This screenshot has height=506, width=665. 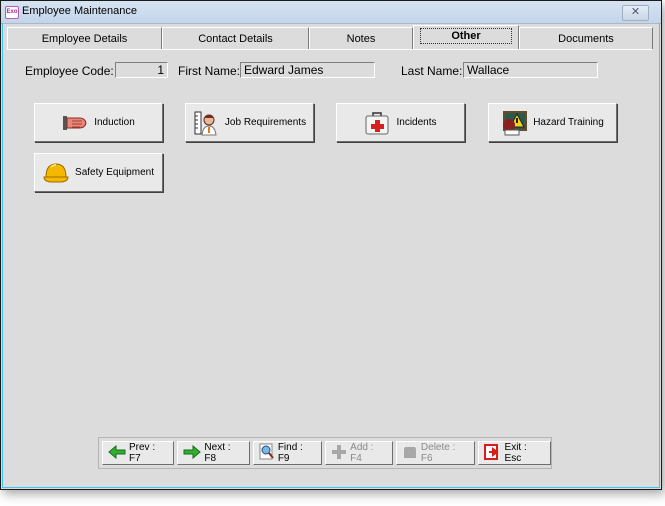 I want to click on hard-hat-icon, so click(x=56, y=173).